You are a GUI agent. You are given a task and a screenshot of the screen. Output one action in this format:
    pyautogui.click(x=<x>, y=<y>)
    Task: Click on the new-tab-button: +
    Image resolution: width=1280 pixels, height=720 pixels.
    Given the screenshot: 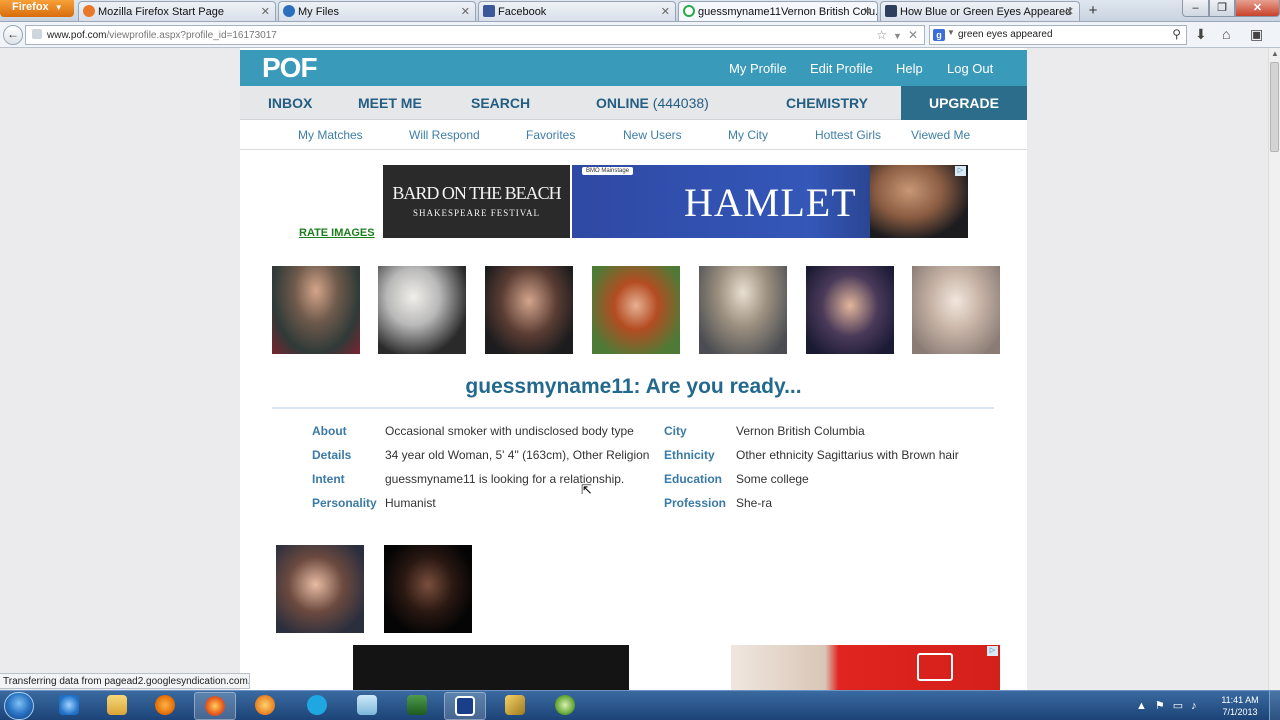 What is the action you would take?
    pyautogui.click(x=1093, y=11)
    